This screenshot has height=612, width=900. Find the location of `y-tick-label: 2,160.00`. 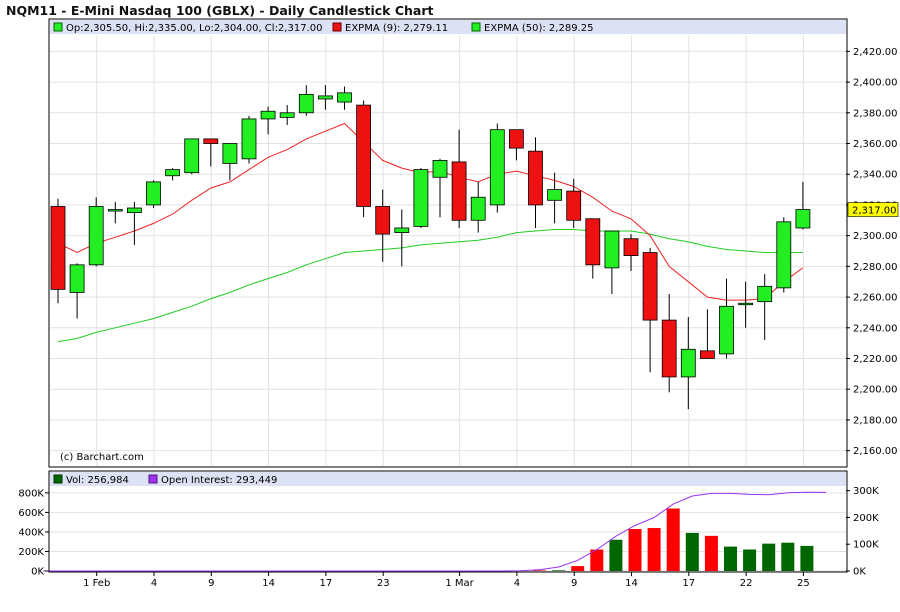

y-tick-label: 2,160.00 is located at coordinates (875, 451).